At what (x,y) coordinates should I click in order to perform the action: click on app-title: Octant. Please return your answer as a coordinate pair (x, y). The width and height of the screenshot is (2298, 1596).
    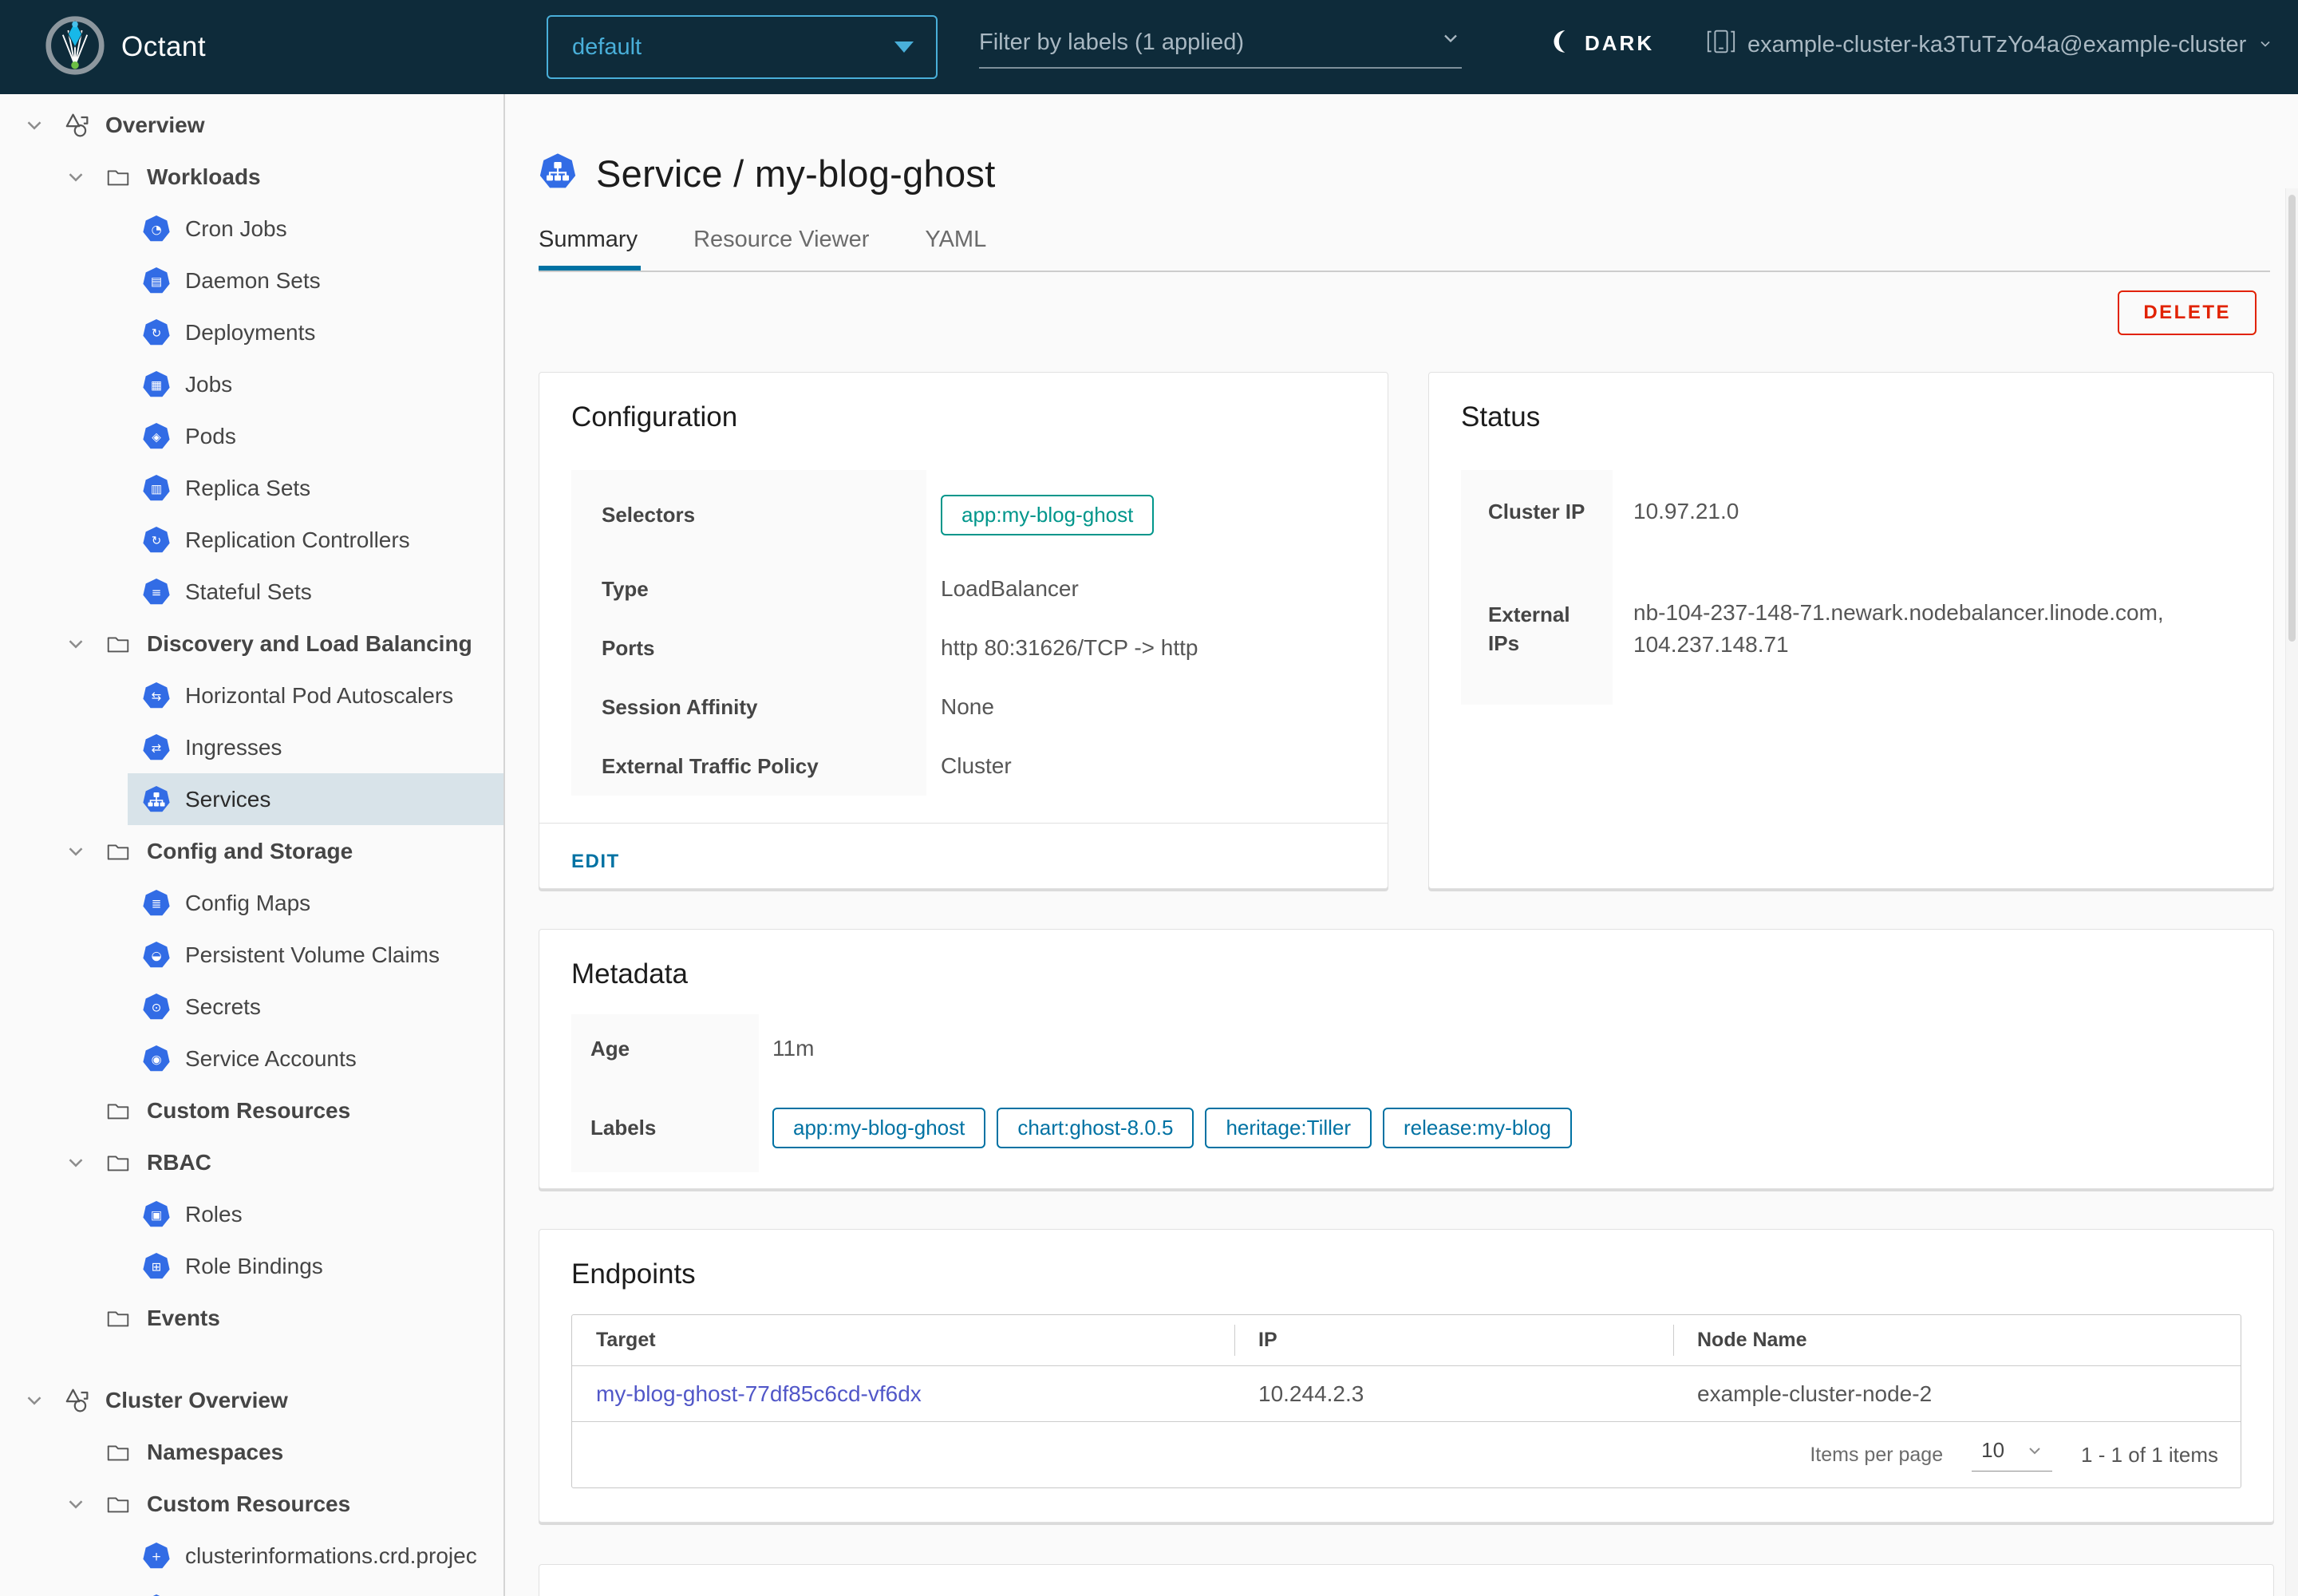
    Looking at the image, I should click on (164, 46).